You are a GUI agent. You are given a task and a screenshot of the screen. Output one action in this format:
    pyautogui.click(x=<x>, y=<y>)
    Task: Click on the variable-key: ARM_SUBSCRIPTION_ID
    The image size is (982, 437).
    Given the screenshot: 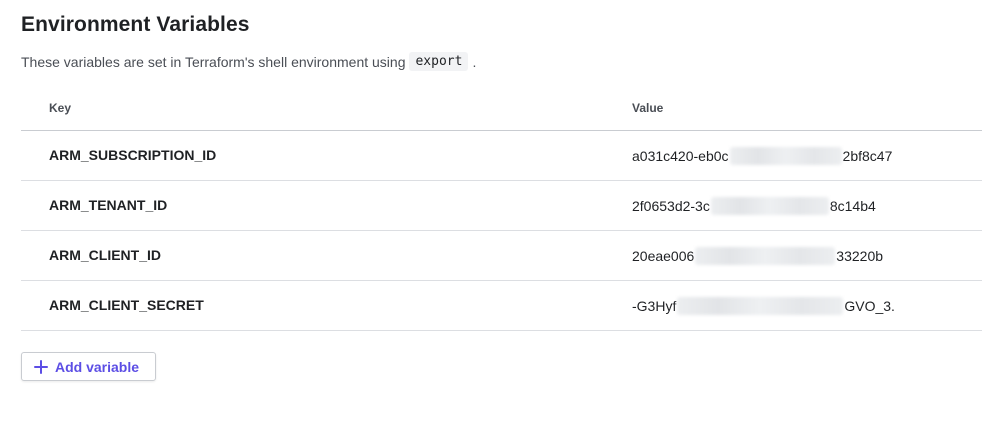 What is the action you would take?
    pyautogui.click(x=133, y=155)
    